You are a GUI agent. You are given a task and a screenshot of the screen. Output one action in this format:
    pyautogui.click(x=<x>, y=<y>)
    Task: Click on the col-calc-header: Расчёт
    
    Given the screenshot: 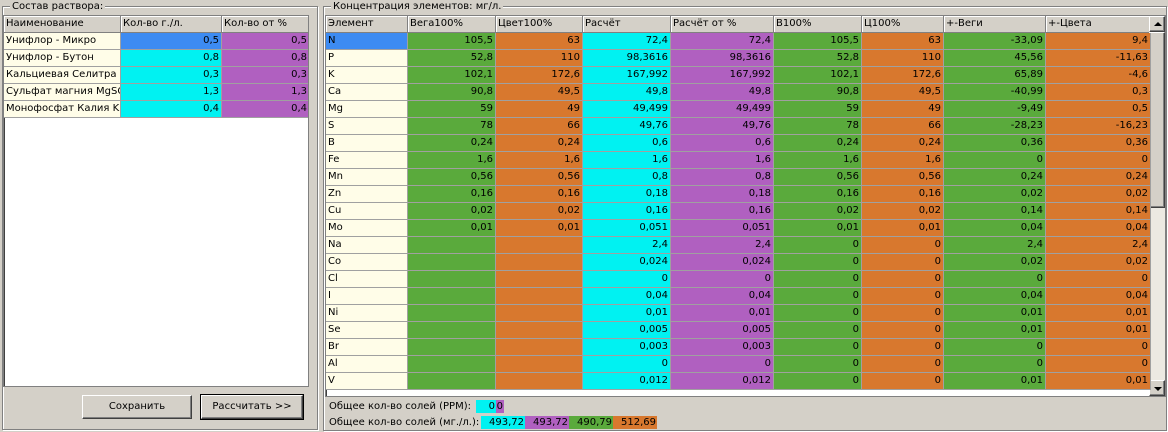 What is the action you would take?
    pyautogui.click(x=627, y=24)
    